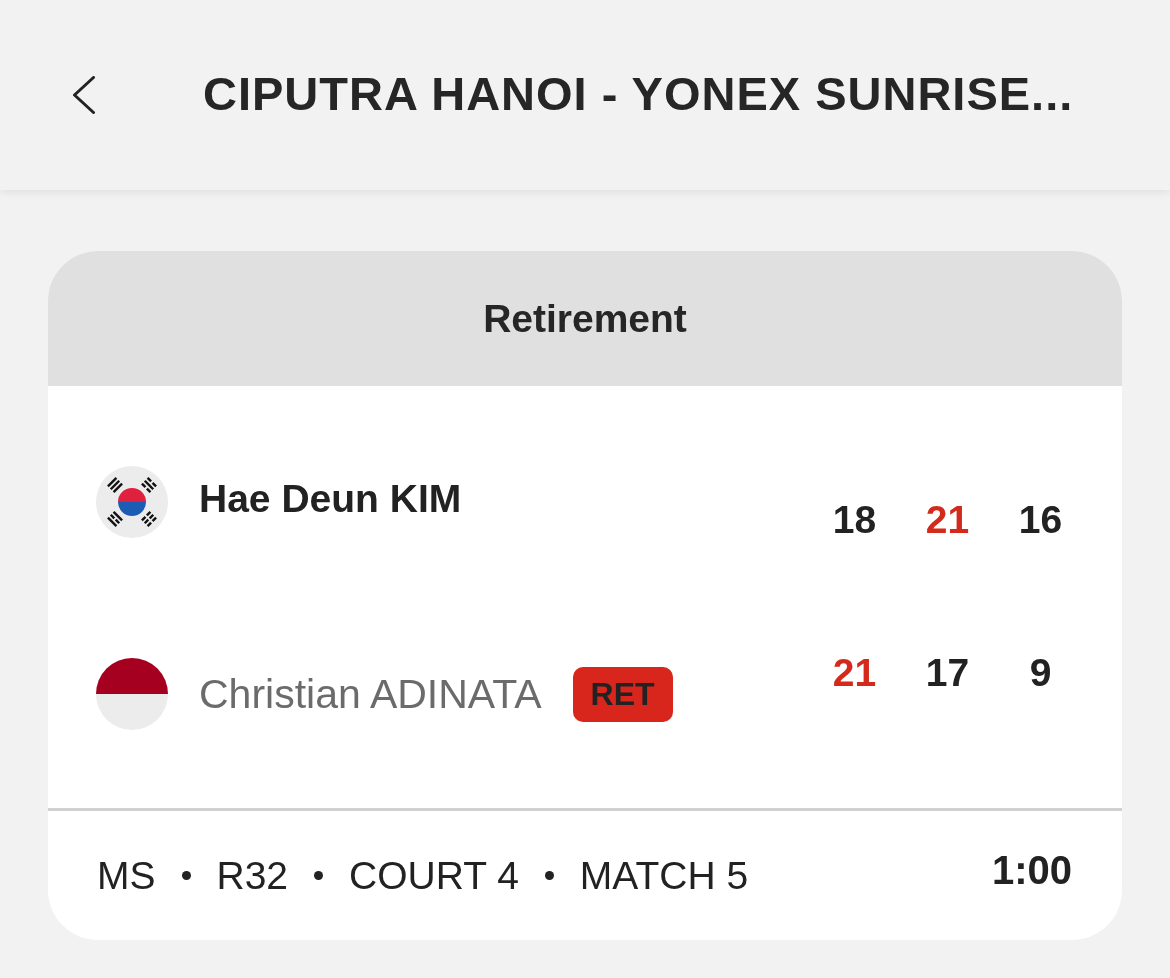  I want to click on match-status: Retirement, so click(585, 318).